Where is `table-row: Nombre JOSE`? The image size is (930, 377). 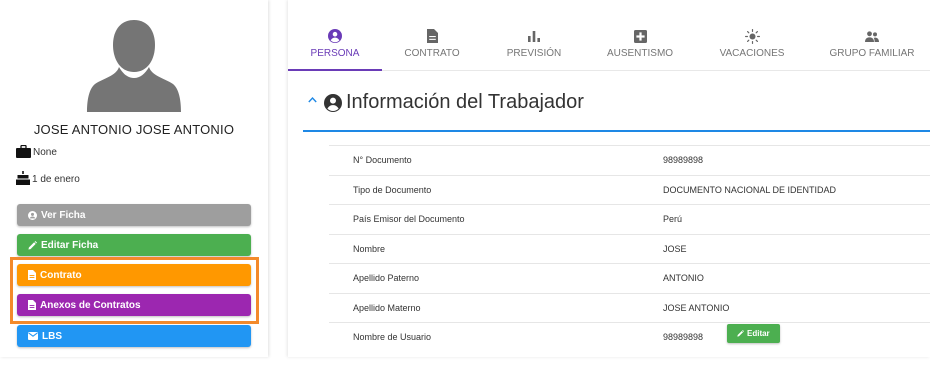
table-row: Nombre JOSE is located at coordinates (629, 248).